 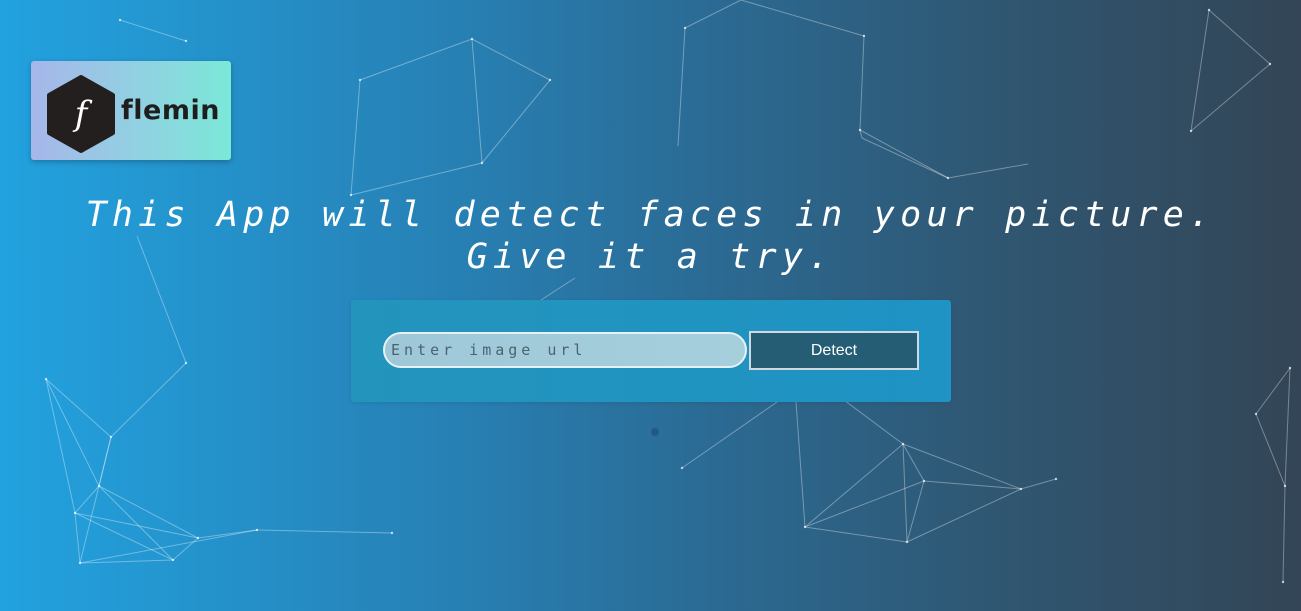 I want to click on hero-heading-line-2: Give it a try., so click(x=650, y=257).